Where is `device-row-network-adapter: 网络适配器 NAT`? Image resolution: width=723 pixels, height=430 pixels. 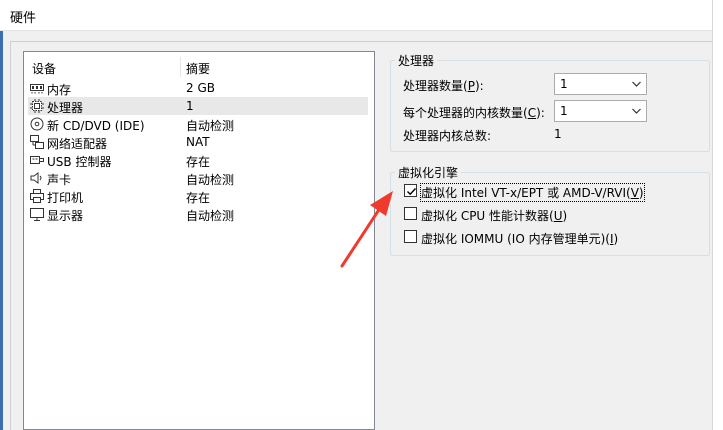 device-row-network-adapter: 网络适配器 NAT is located at coordinates (198, 142).